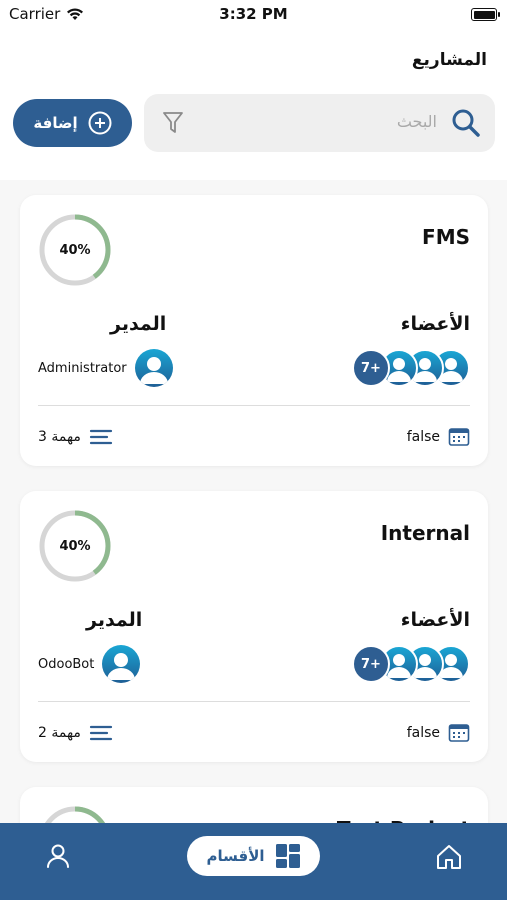 This screenshot has width=507, height=900. I want to click on project-name: FMS, so click(446, 237).